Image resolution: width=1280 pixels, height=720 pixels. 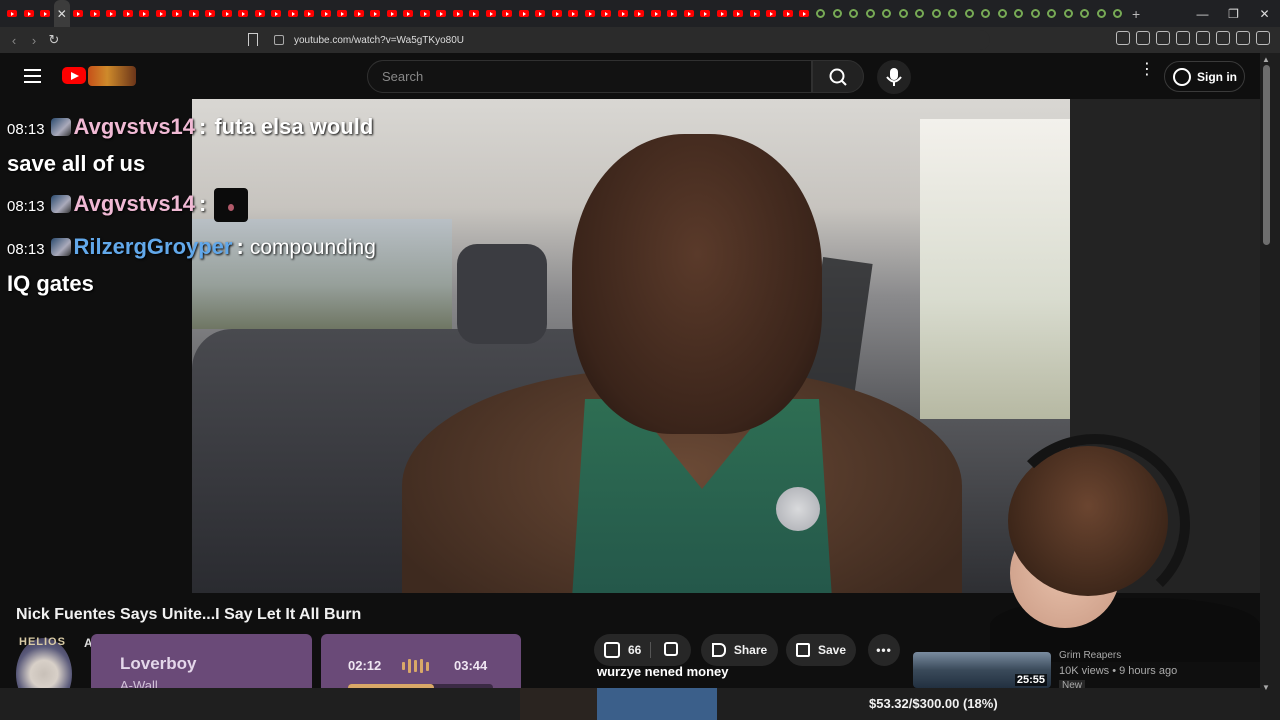 I want to click on ai-icon, so click(x=1223, y=38).